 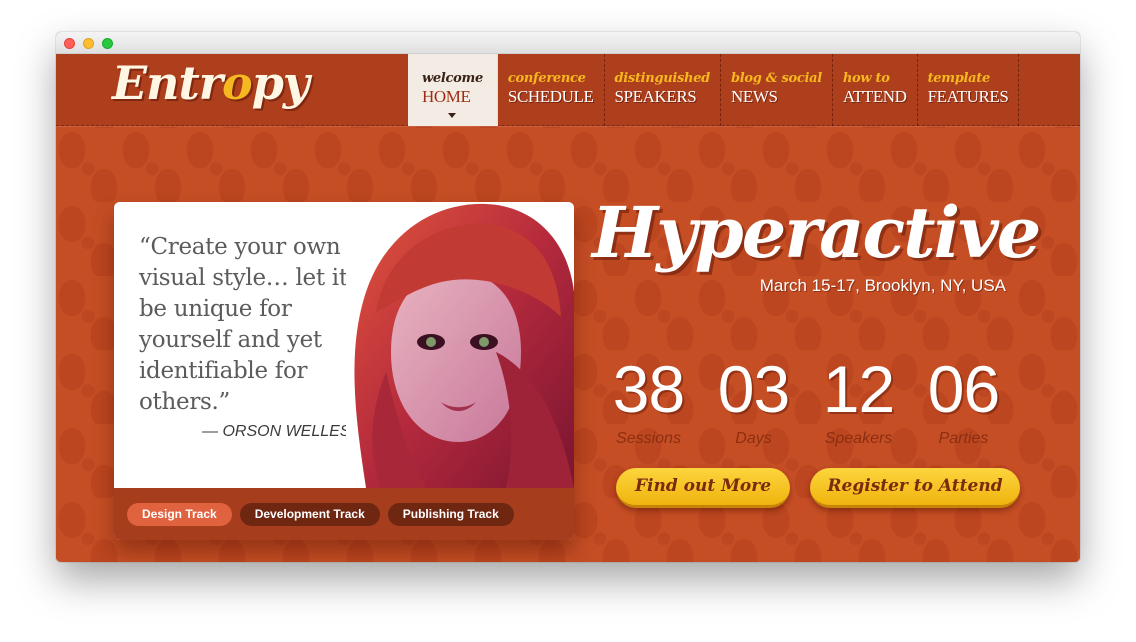 I want to click on stat-number: 38, so click(x=648, y=389).